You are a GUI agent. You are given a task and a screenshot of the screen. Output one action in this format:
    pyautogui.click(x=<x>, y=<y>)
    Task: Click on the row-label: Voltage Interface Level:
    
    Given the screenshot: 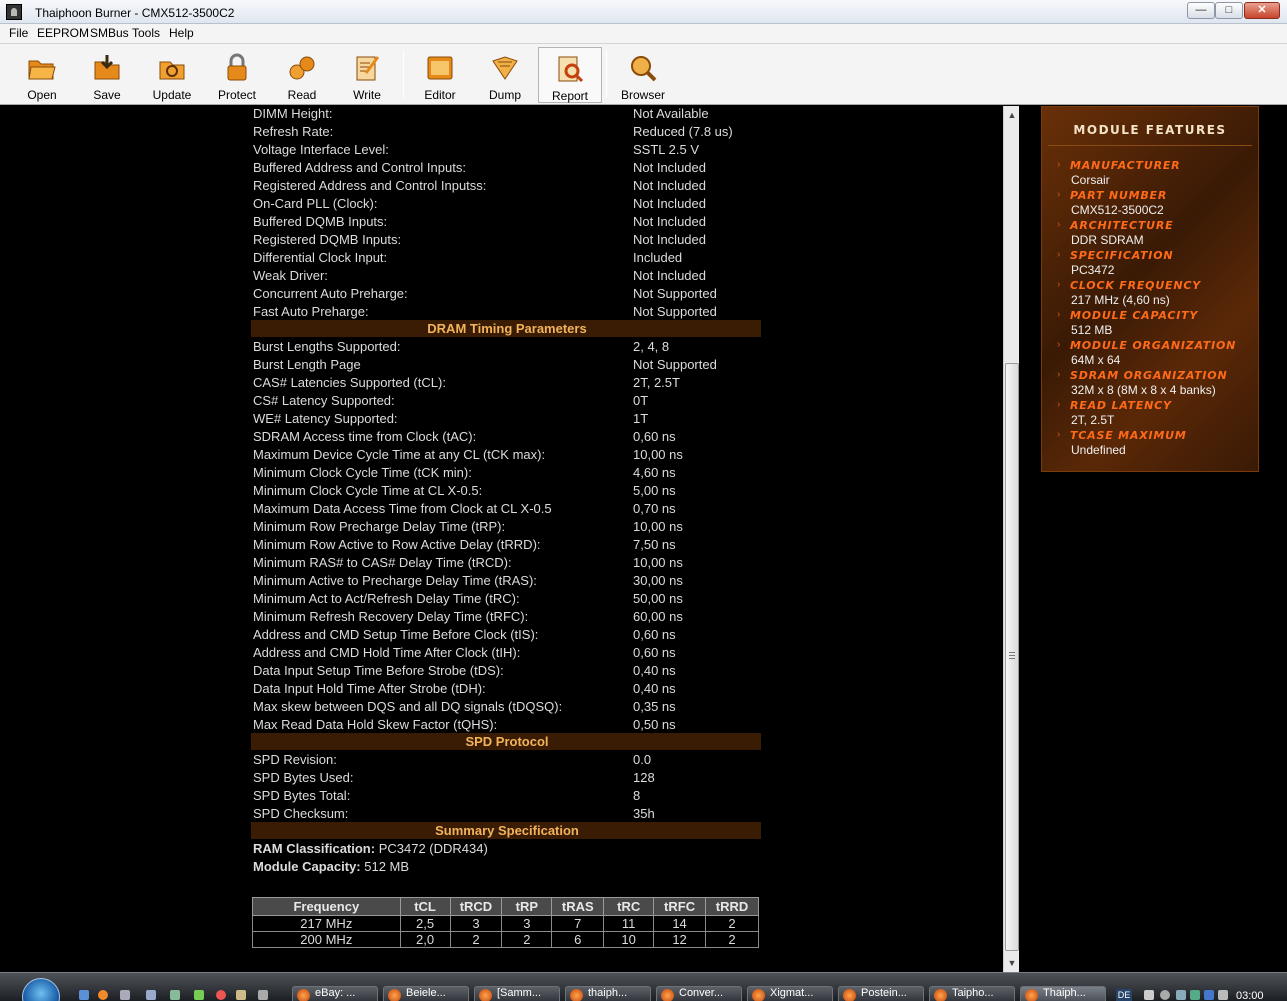 What is the action you would take?
    pyautogui.click(x=321, y=149)
    